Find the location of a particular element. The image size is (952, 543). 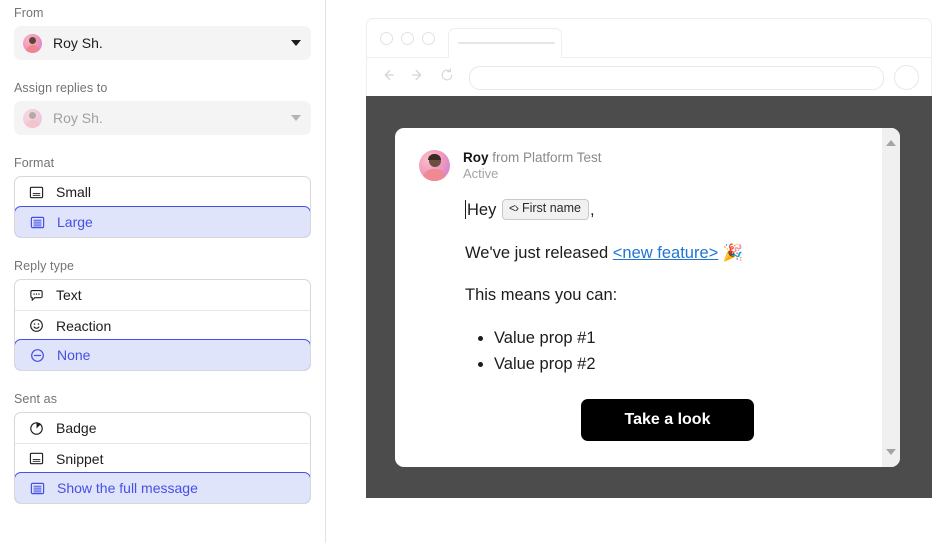

sent-as-option-snippet: Snippet is located at coordinates (162, 458).